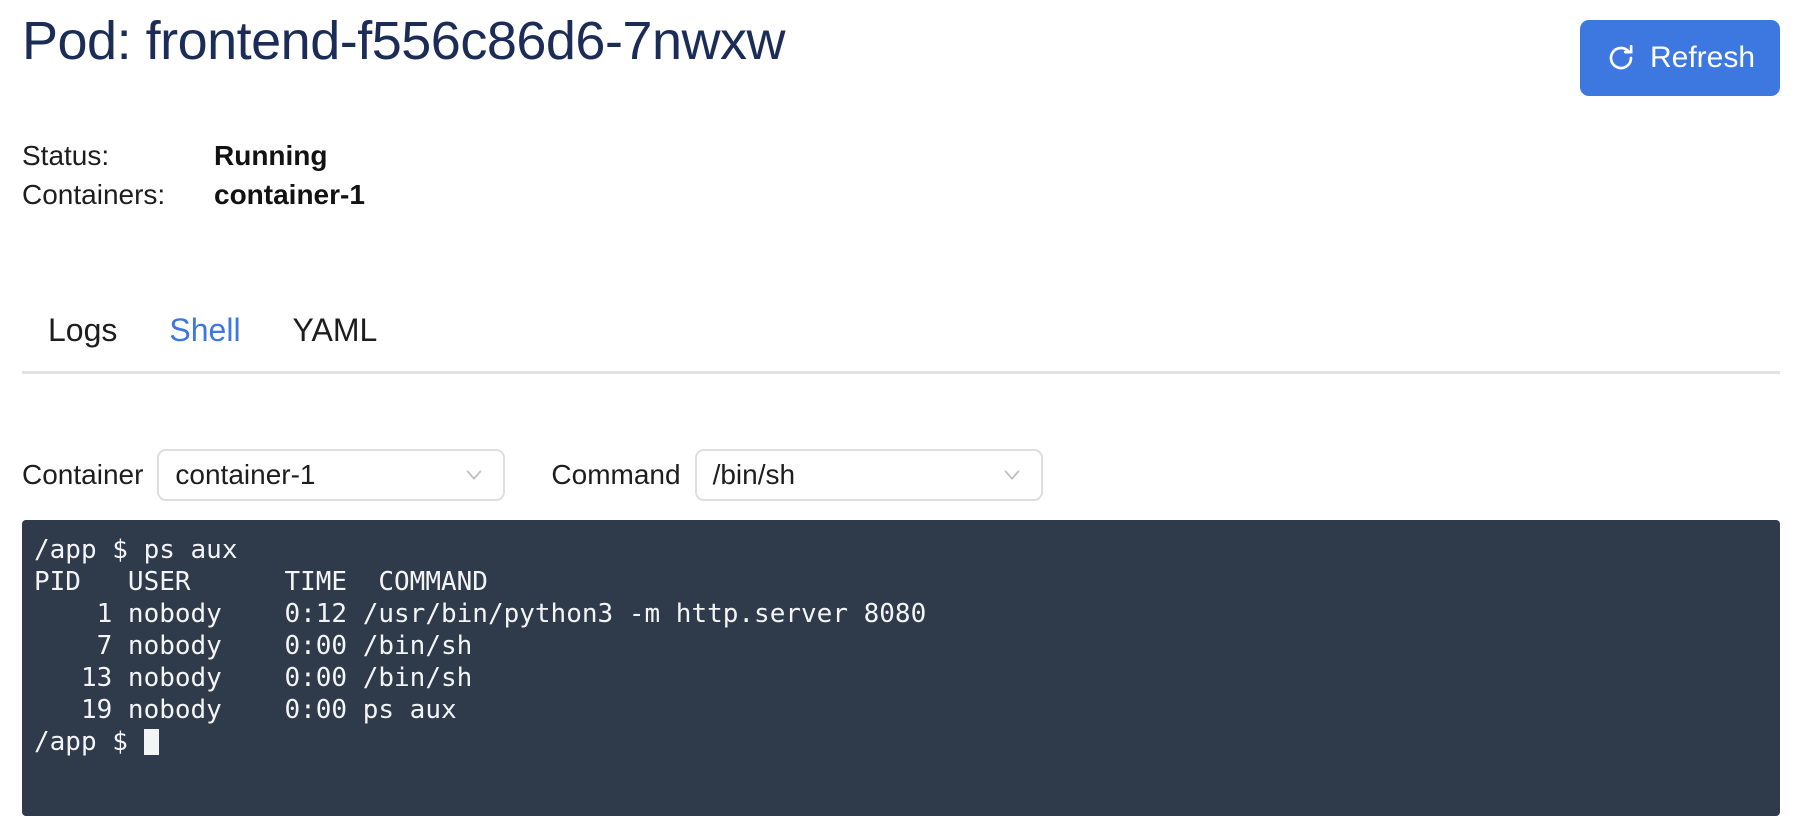 The width and height of the screenshot is (1800, 816). I want to click on page-title: Pod: frontend-f556c86d6-7nwxw, so click(404, 41).